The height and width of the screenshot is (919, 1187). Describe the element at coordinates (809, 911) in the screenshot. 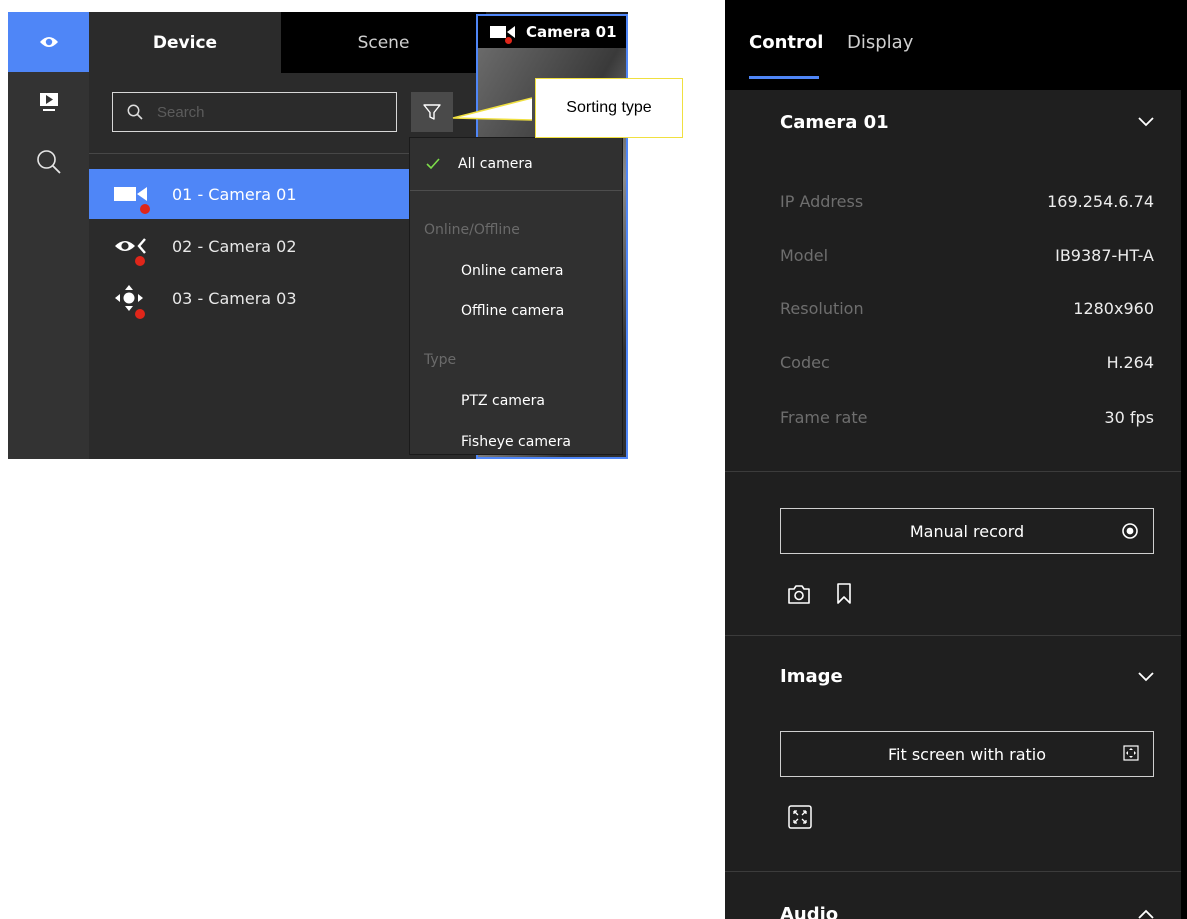

I see `audio-section-title: Audio` at that location.